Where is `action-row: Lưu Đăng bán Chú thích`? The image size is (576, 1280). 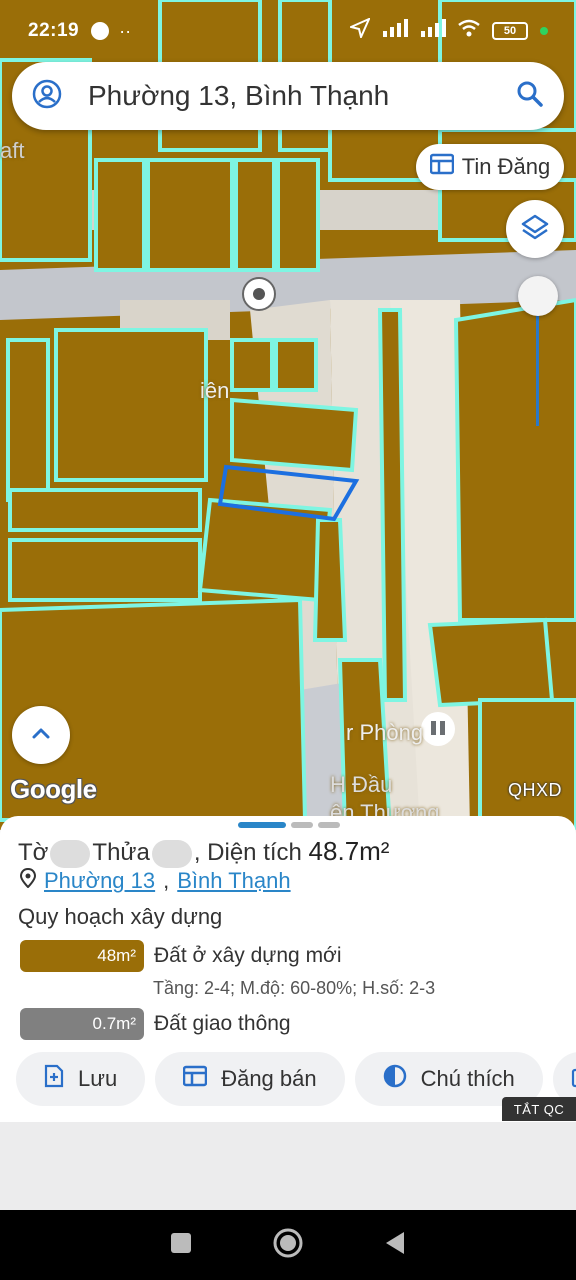
action-row: Lưu Đăng bán Chú thích is located at coordinates (296, 1079).